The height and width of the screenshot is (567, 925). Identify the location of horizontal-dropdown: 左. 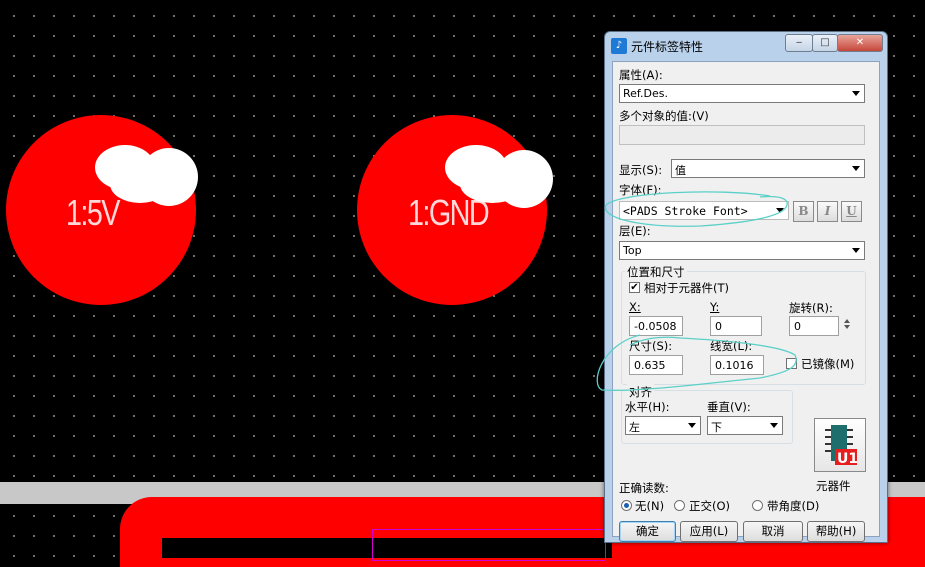
(663, 425).